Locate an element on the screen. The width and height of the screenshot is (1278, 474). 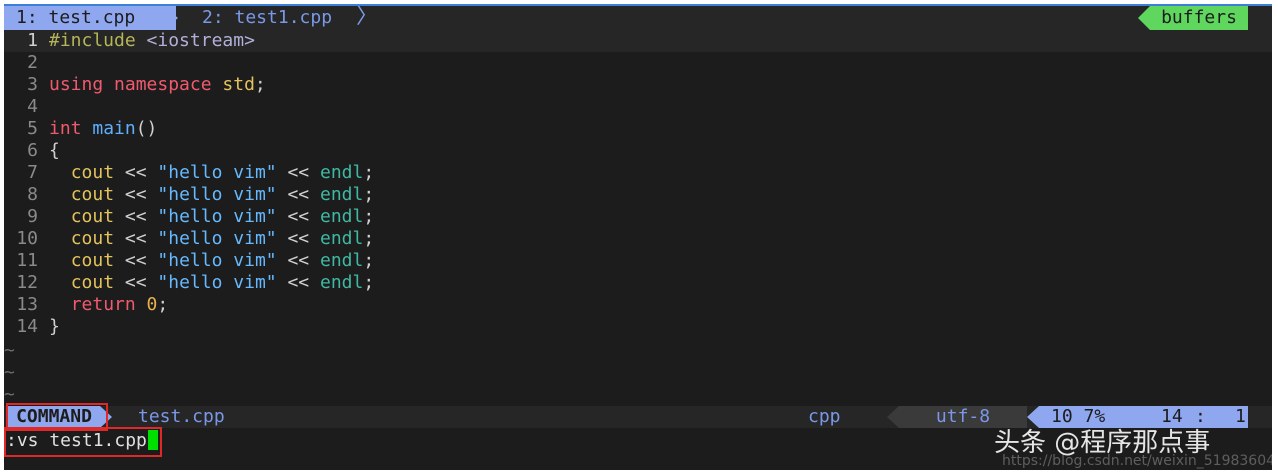
code-line: 10 cout << "hello vim" << endl; is located at coordinates (638, 239).